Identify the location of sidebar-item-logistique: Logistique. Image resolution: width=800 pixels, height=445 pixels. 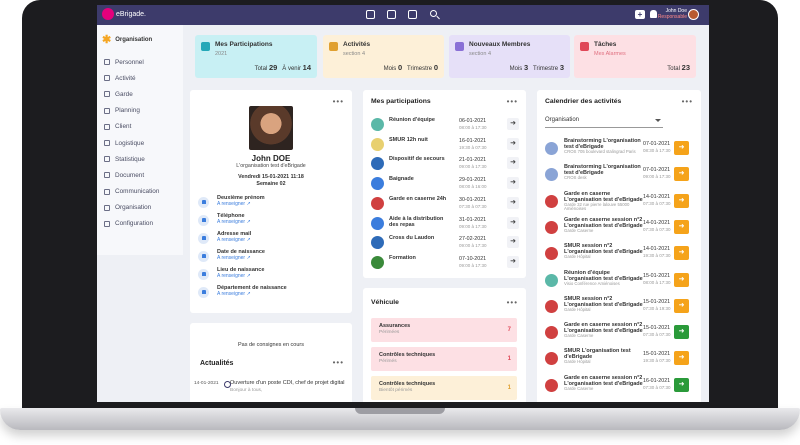
(131, 143).